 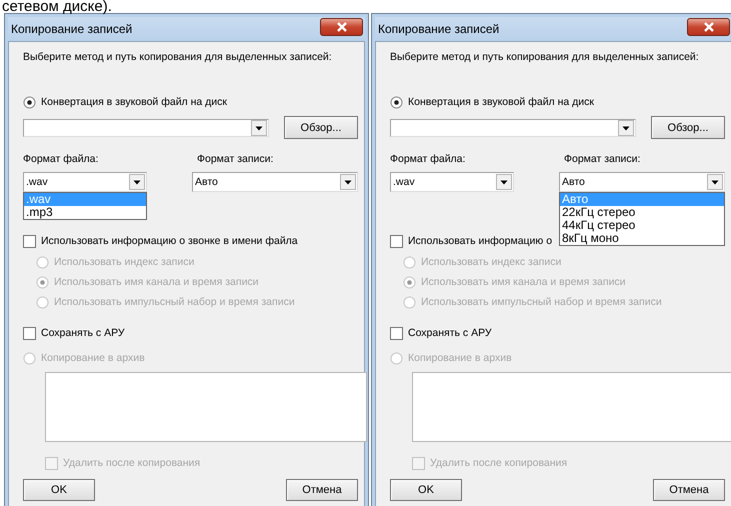 I want to click on dropdown-option: 8кГц моно, so click(x=642, y=238).